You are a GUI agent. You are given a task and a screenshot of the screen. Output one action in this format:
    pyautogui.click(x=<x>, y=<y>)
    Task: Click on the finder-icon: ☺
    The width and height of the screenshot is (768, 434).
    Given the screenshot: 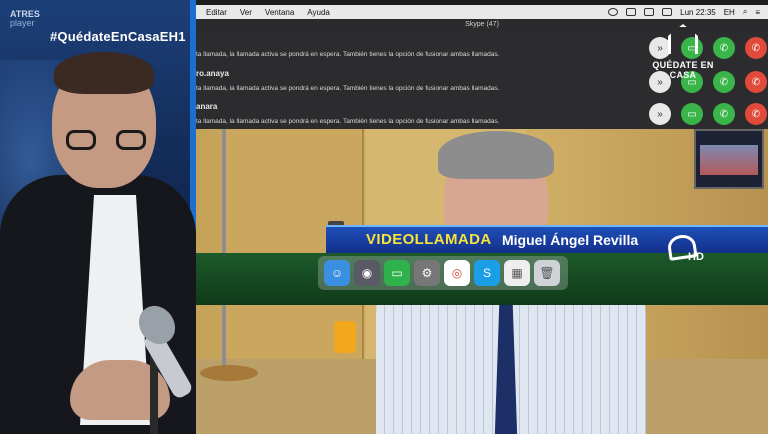 What is the action you would take?
    pyautogui.click(x=337, y=273)
    